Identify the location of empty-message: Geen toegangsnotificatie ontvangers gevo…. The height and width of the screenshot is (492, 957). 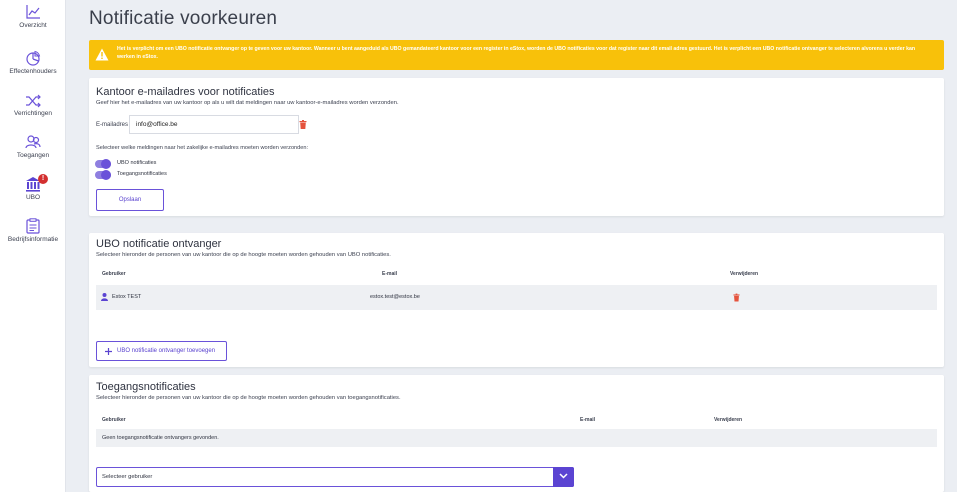
(160, 438).